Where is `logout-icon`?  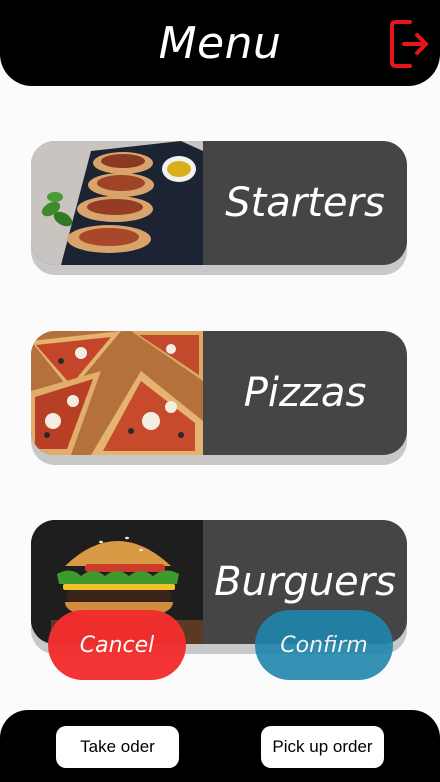 logout-icon is located at coordinates (409, 44).